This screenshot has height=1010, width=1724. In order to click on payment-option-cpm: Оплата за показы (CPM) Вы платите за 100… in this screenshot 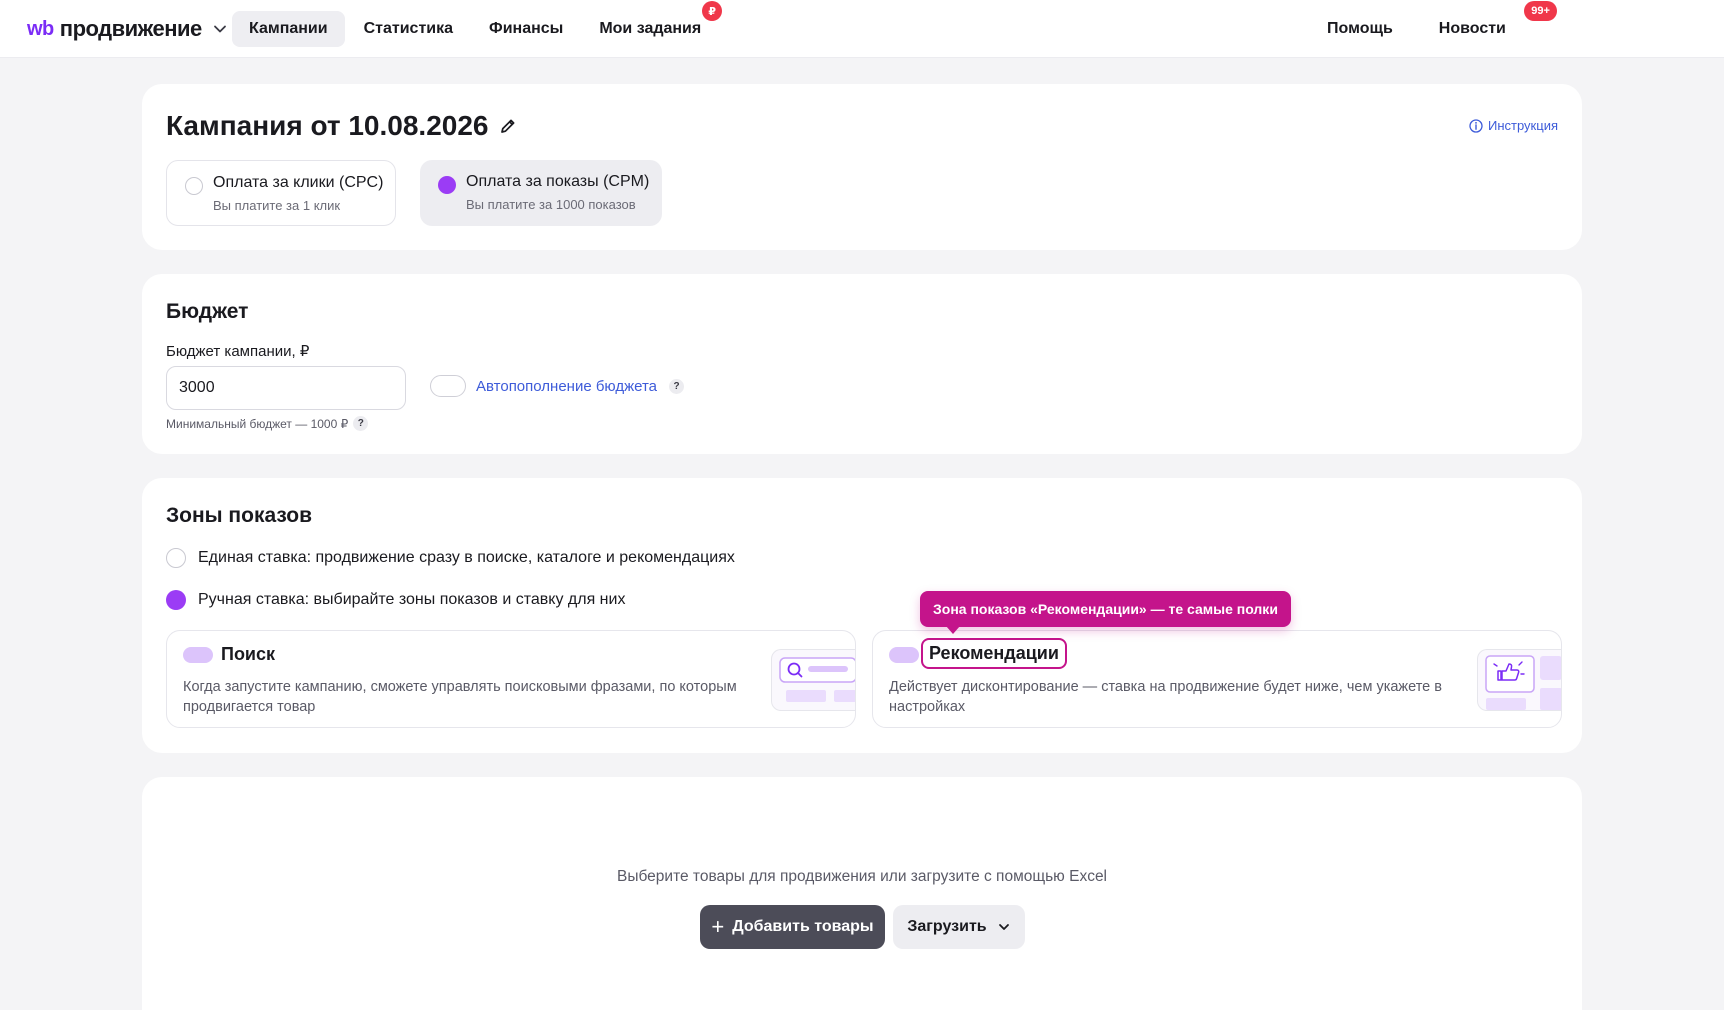, I will do `click(541, 193)`.